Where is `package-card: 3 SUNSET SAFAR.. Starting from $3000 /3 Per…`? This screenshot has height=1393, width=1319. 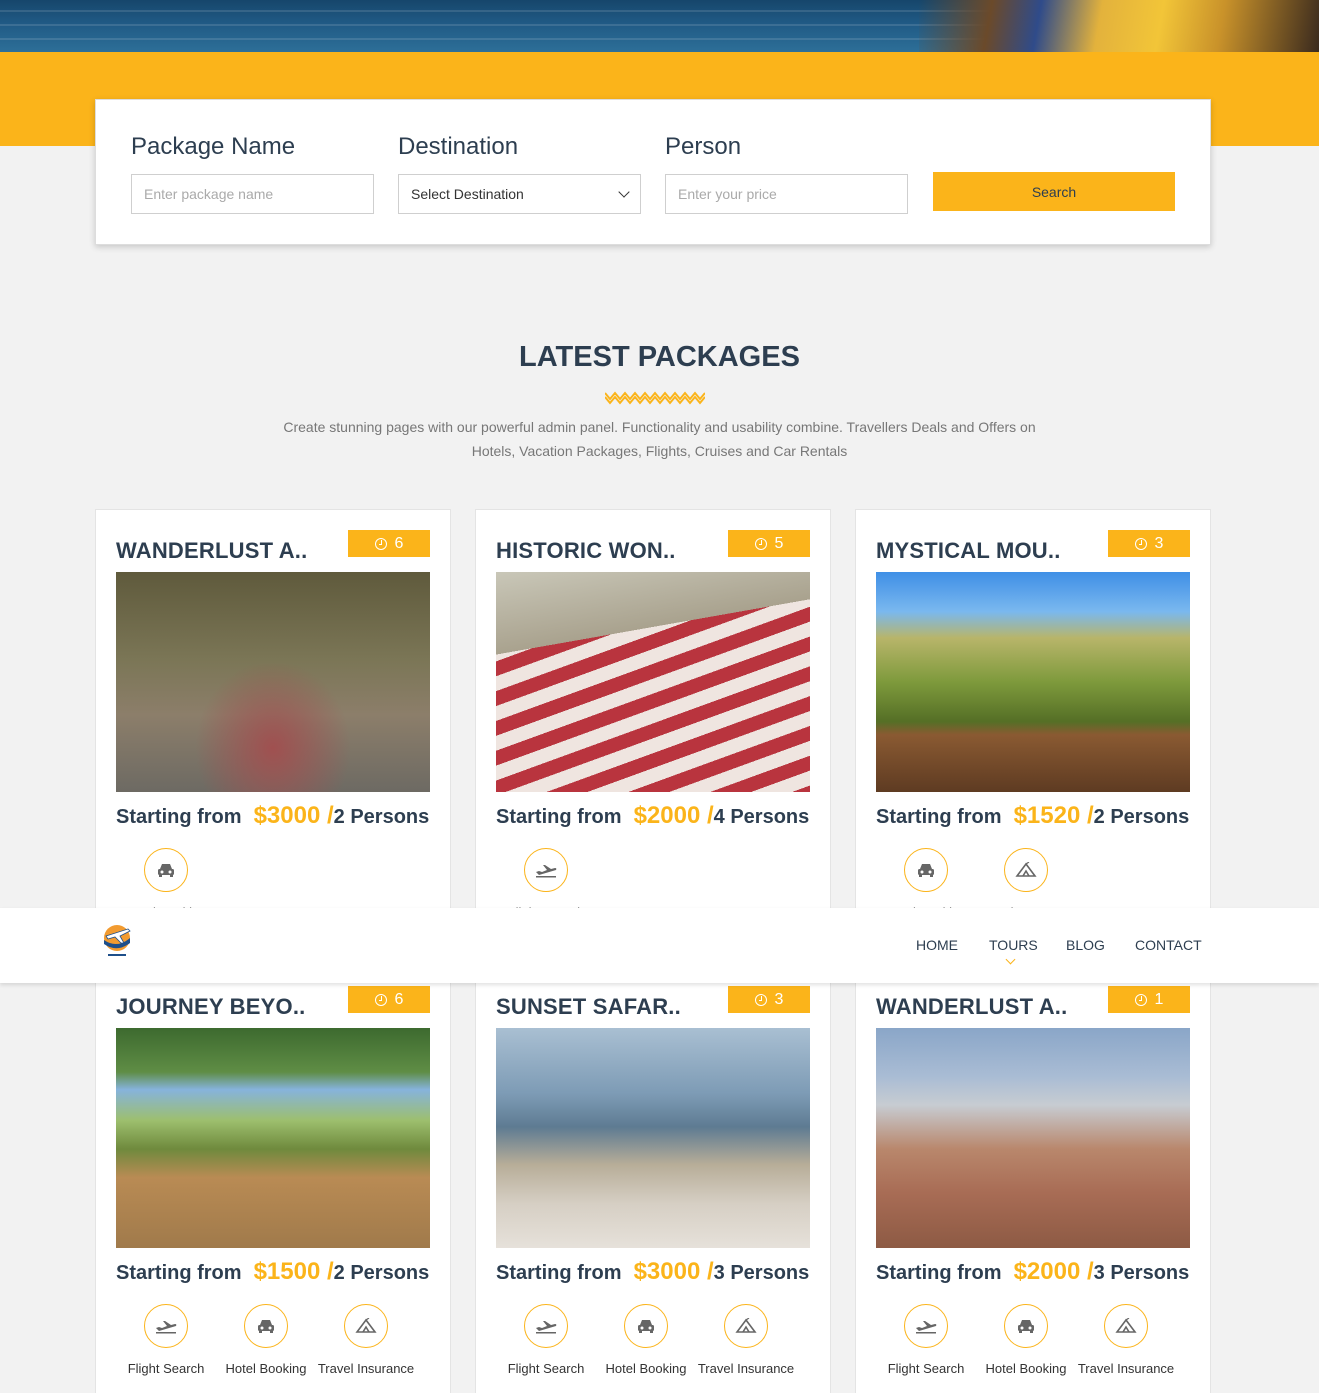
package-card: 3 SUNSET SAFAR.. Starting from $3000 /3 Per… is located at coordinates (653, 1179).